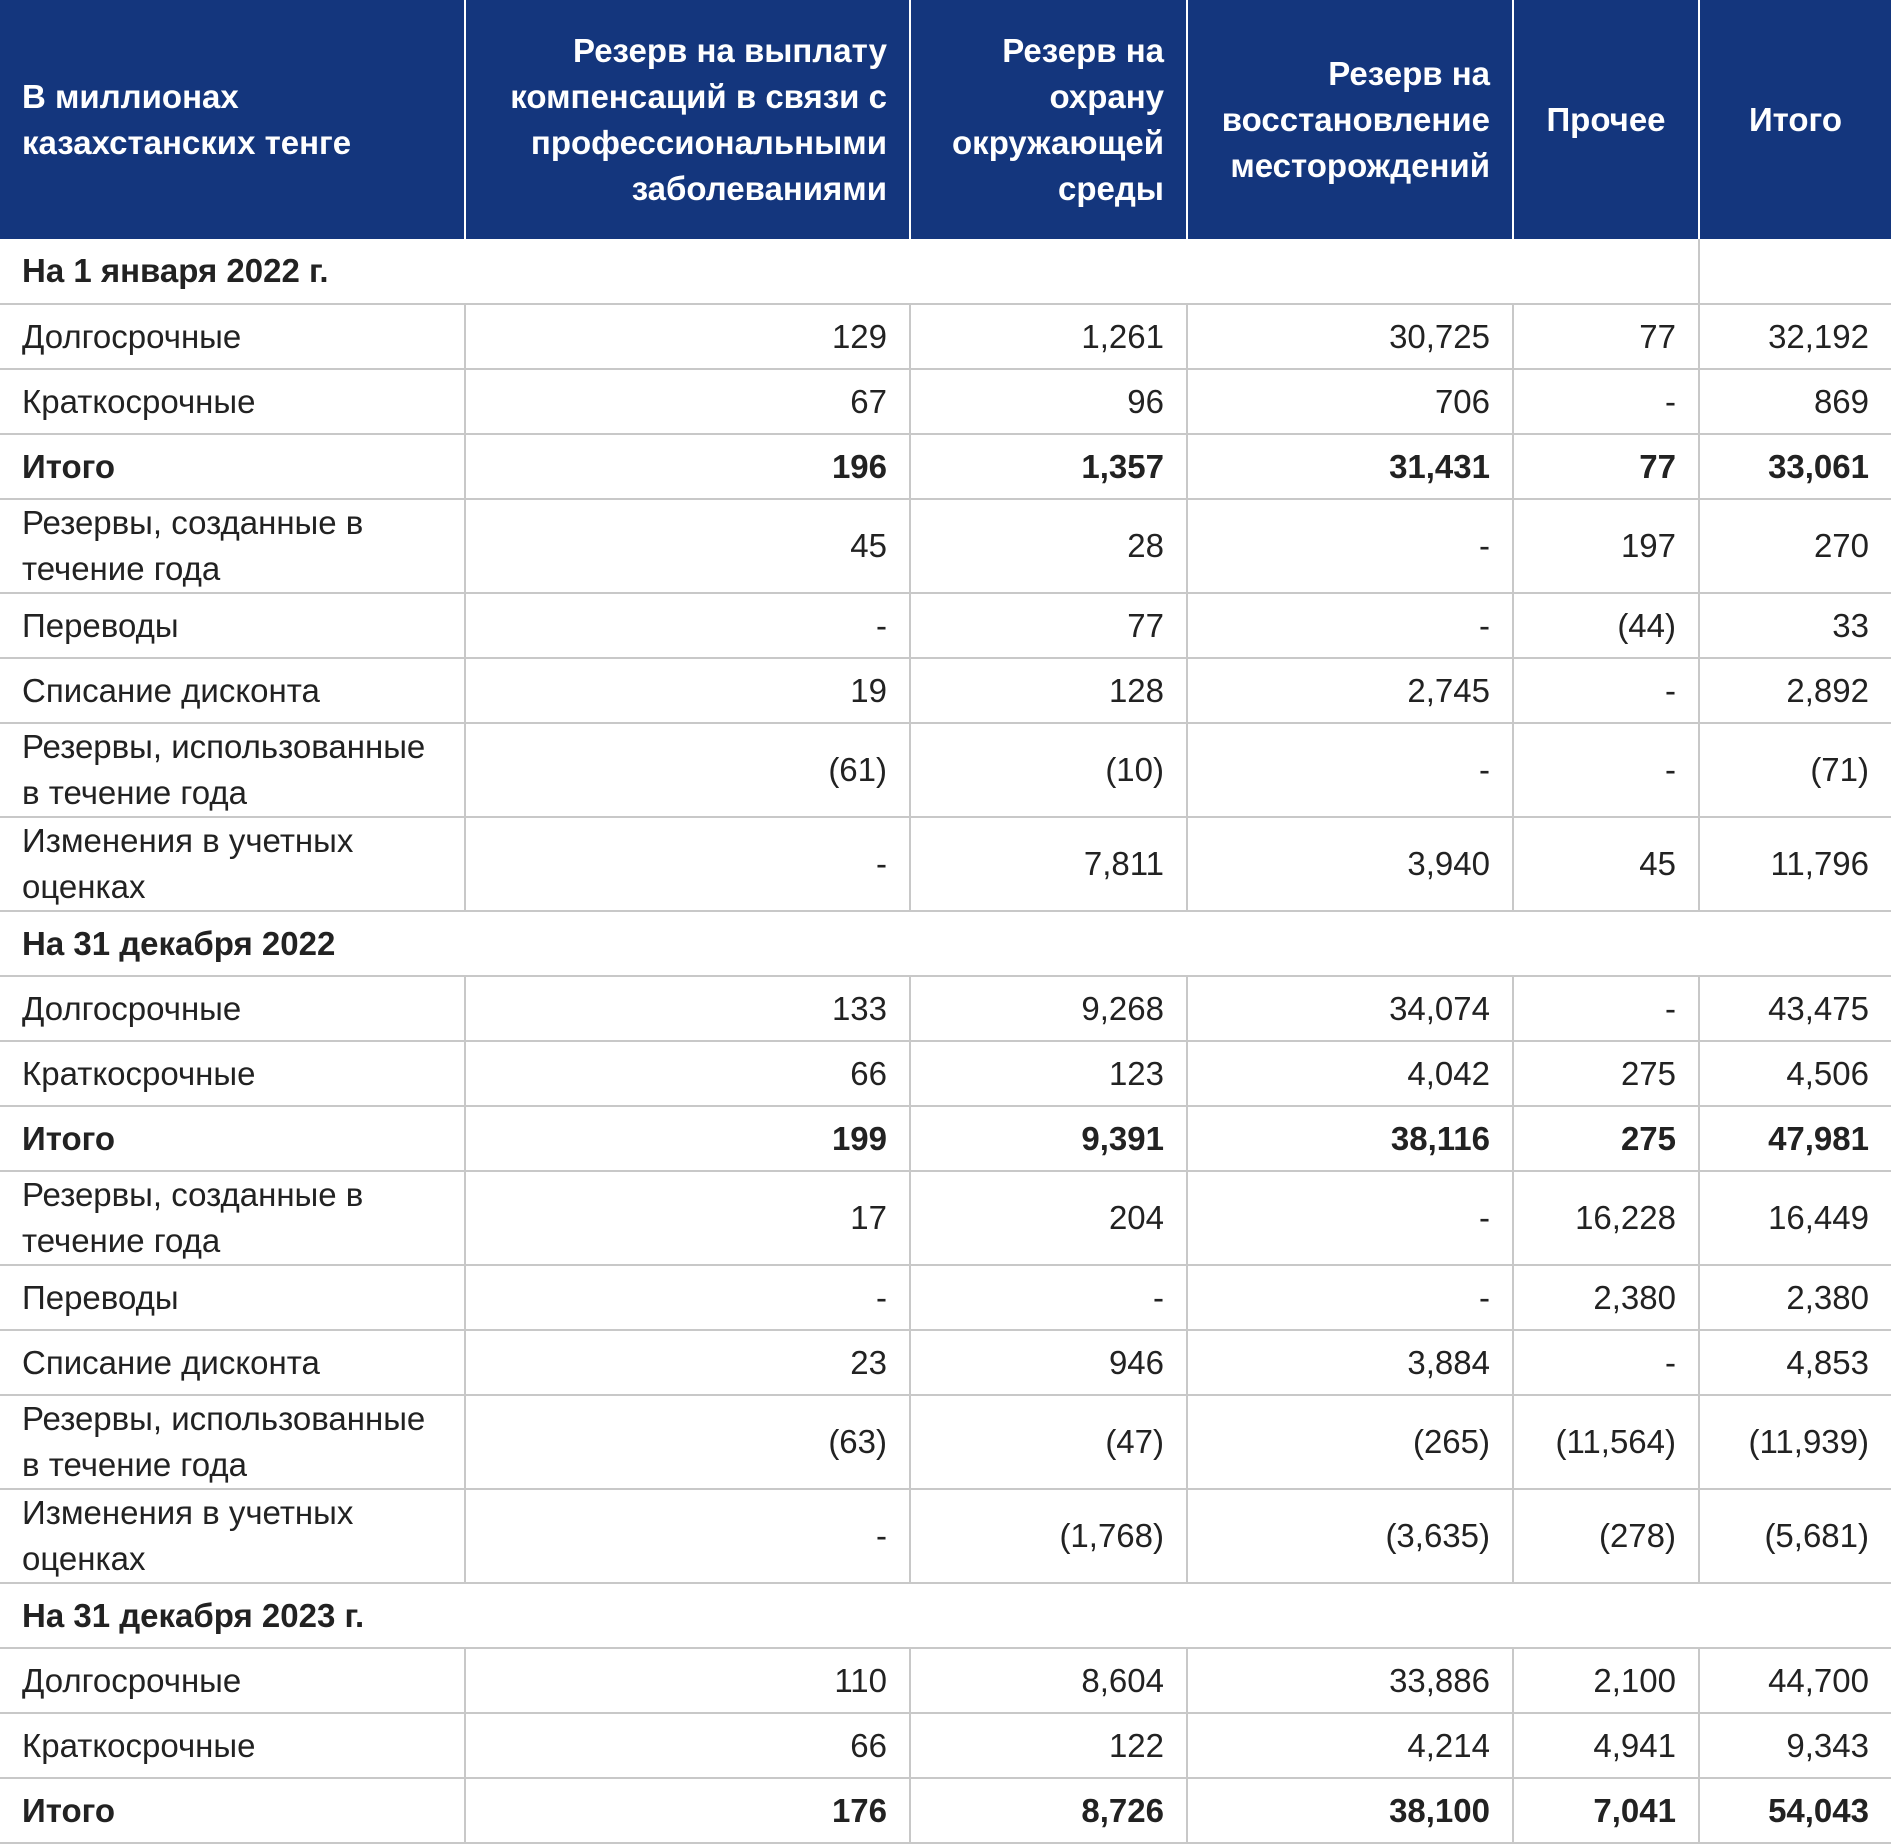 This screenshot has width=1891, height=1844. Describe the element at coordinates (233, 1298) in the screenshot. I see `row-label: Переводы` at that location.